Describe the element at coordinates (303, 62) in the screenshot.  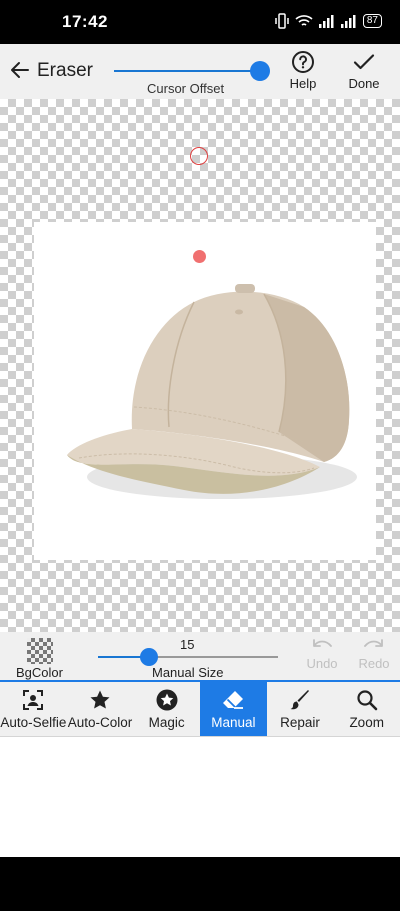
I see `help-icon` at that location.